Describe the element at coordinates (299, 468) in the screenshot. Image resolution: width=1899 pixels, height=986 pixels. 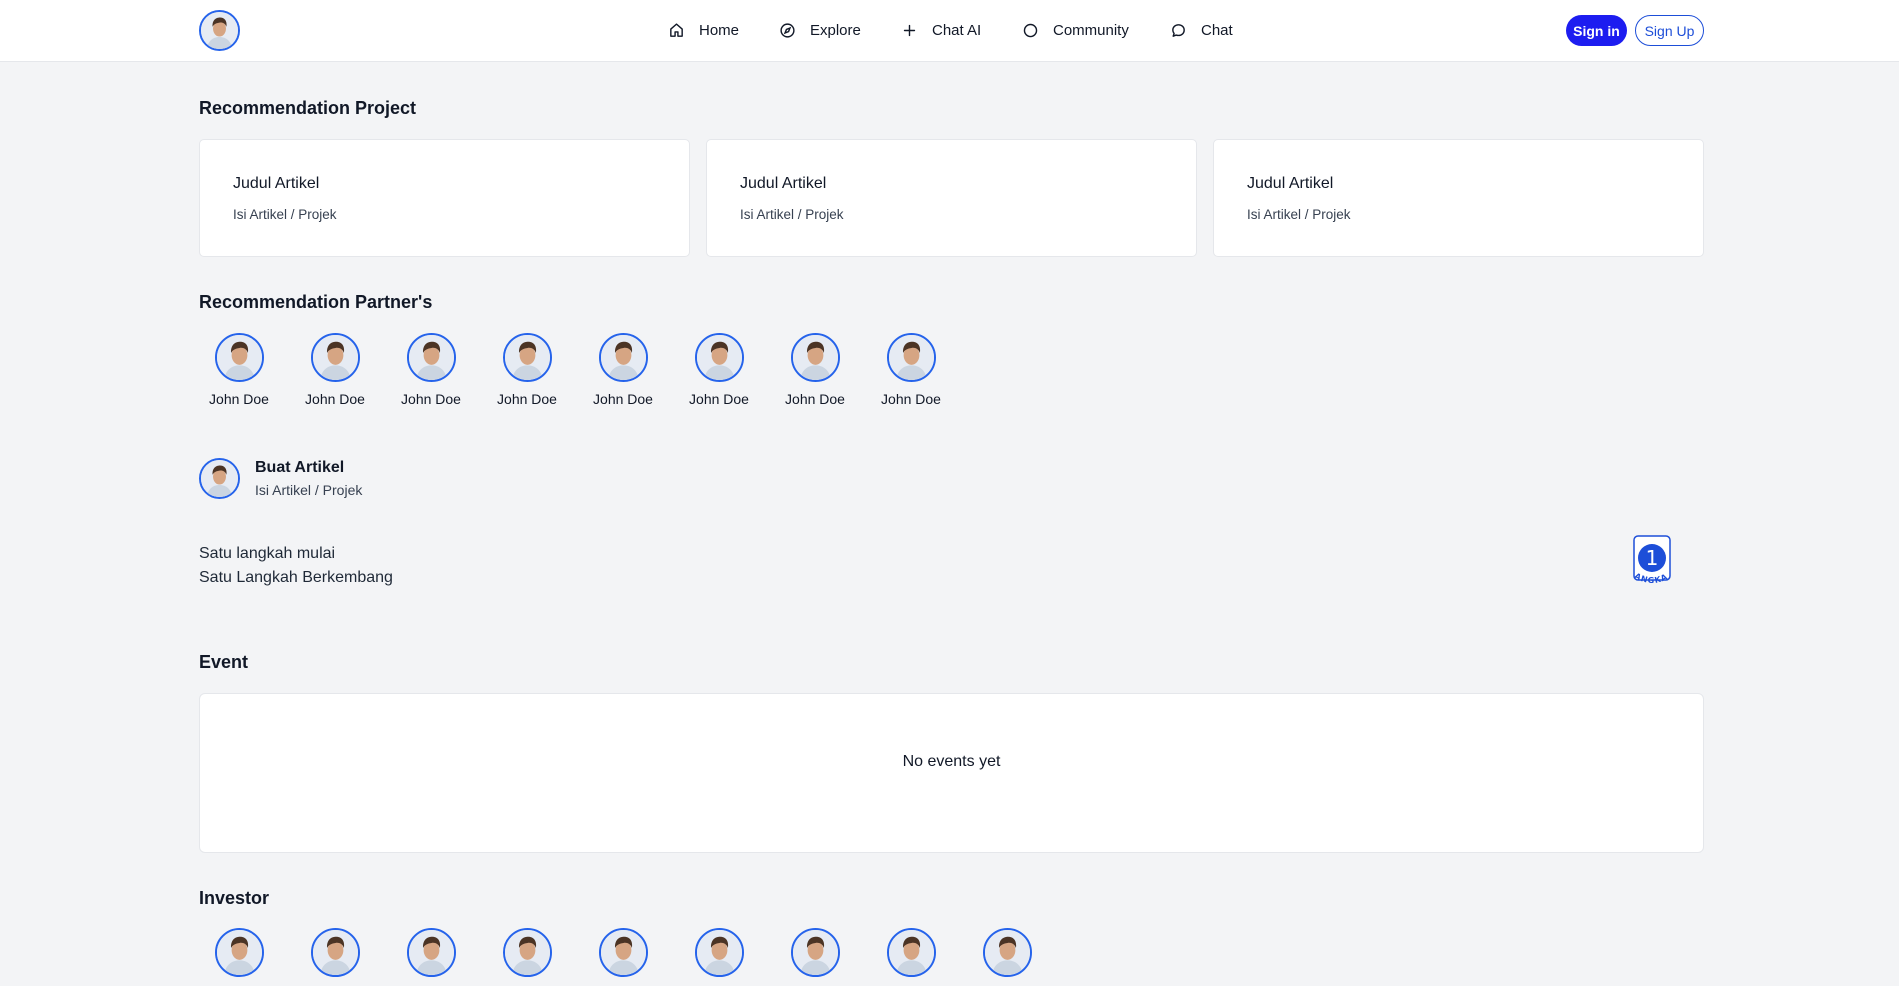
I see `create-article-link: Buat Artikel` at that location.